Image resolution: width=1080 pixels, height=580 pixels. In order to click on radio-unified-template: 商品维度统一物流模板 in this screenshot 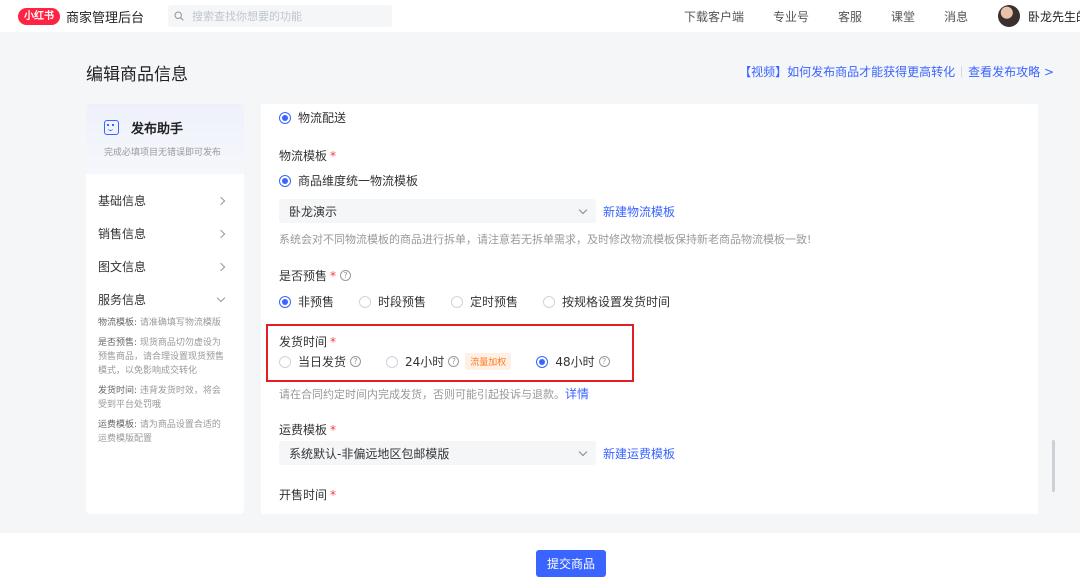, I will do `click(348, 180)`.